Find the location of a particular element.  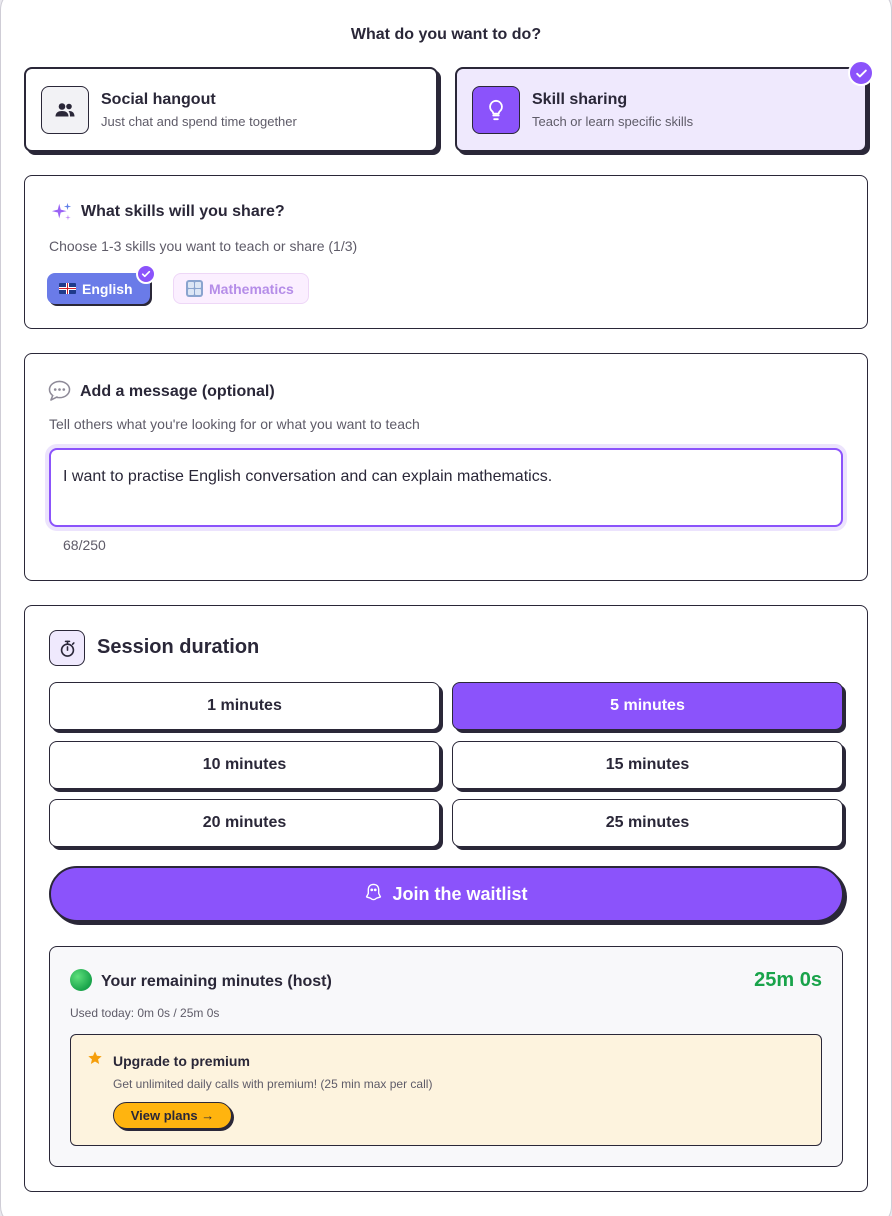

skill-chip-mathematics: Mathematics is located at coordinates (241, 288).